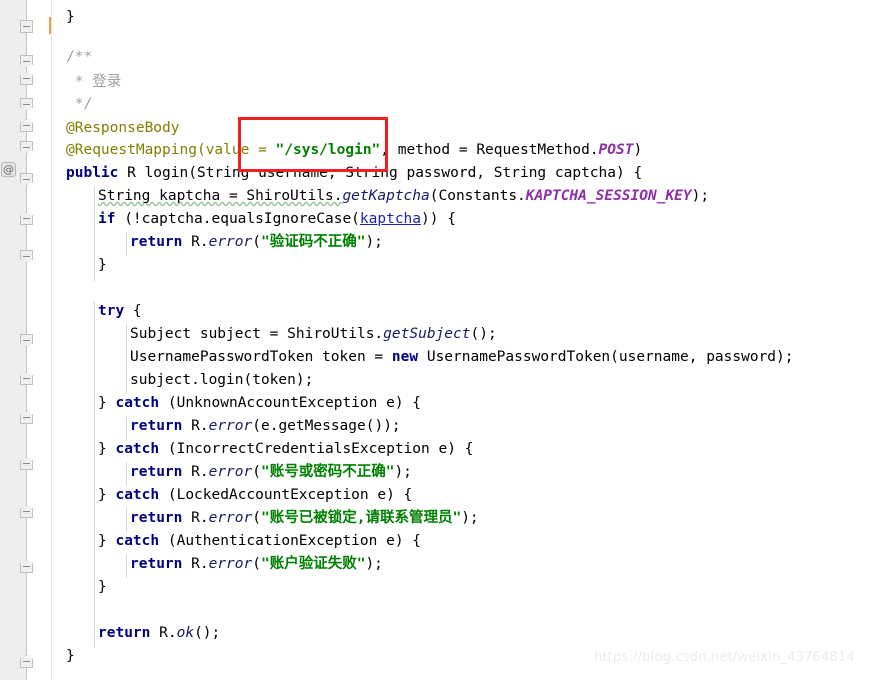 This screenshot has height=680, width=870. I want to click on code-line-return-wrong-credentials: return R.error("账号或密码不正确");, so click(271, 472).